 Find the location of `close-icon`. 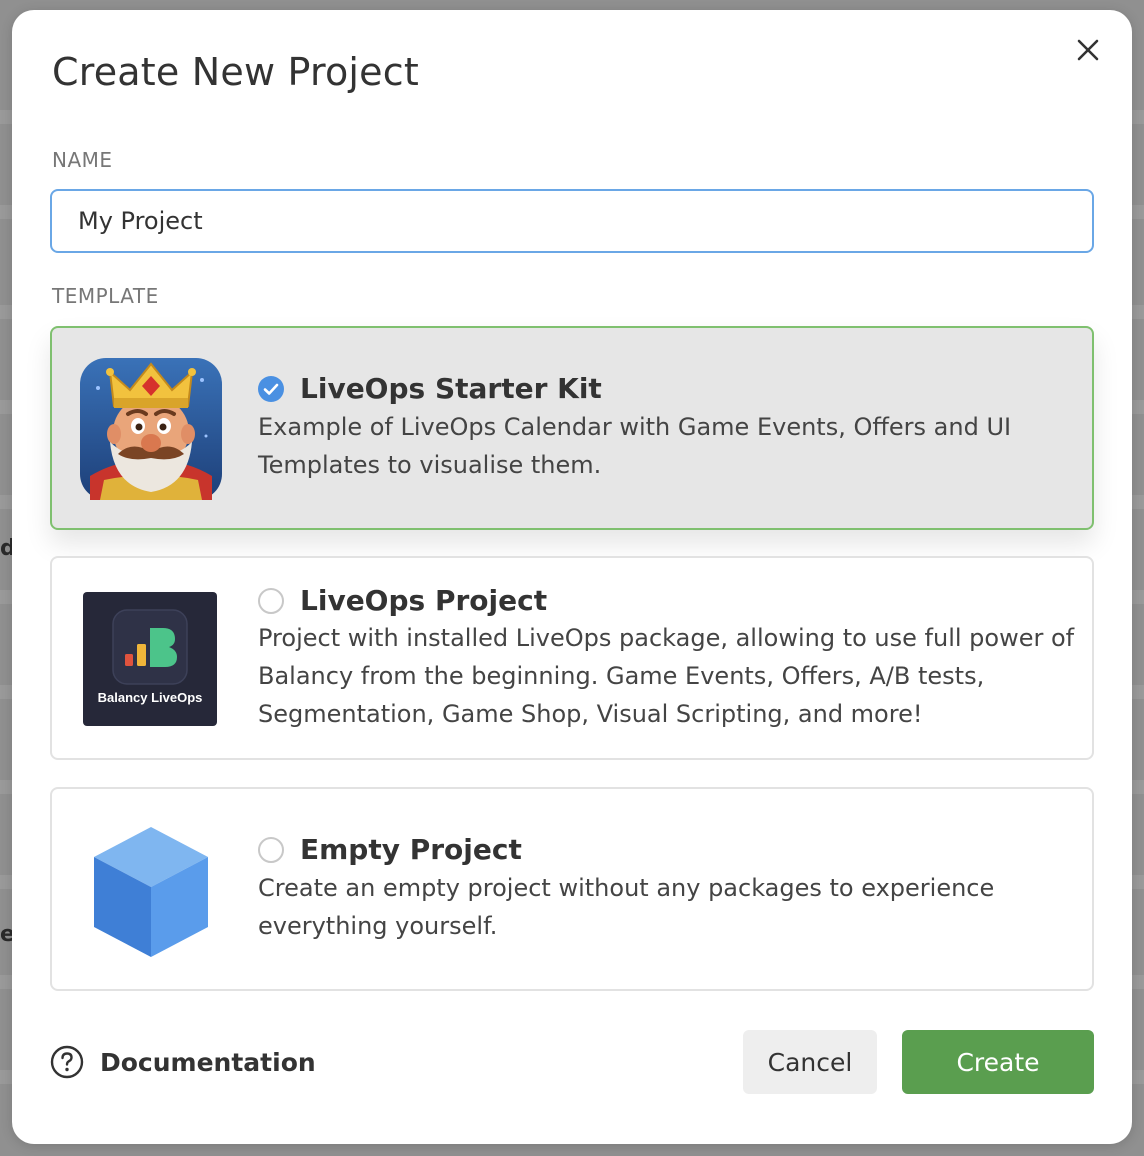

close-icon is located at coordinates (1088, 50).